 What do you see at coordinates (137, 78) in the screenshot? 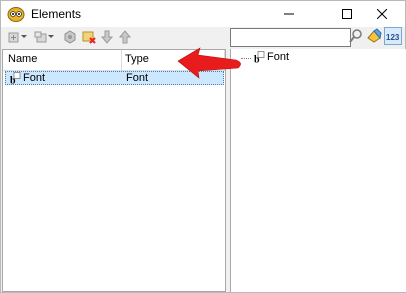
I see `row-type: Font` at bounding box center [137, 78].